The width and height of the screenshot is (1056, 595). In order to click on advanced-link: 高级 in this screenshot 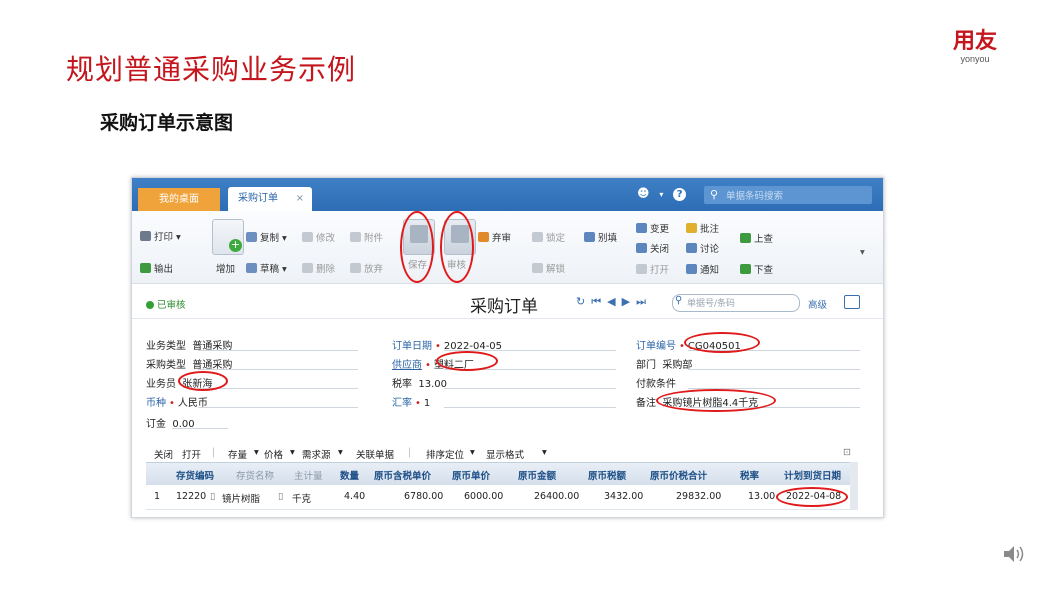, I will do `click(817, 304)`.